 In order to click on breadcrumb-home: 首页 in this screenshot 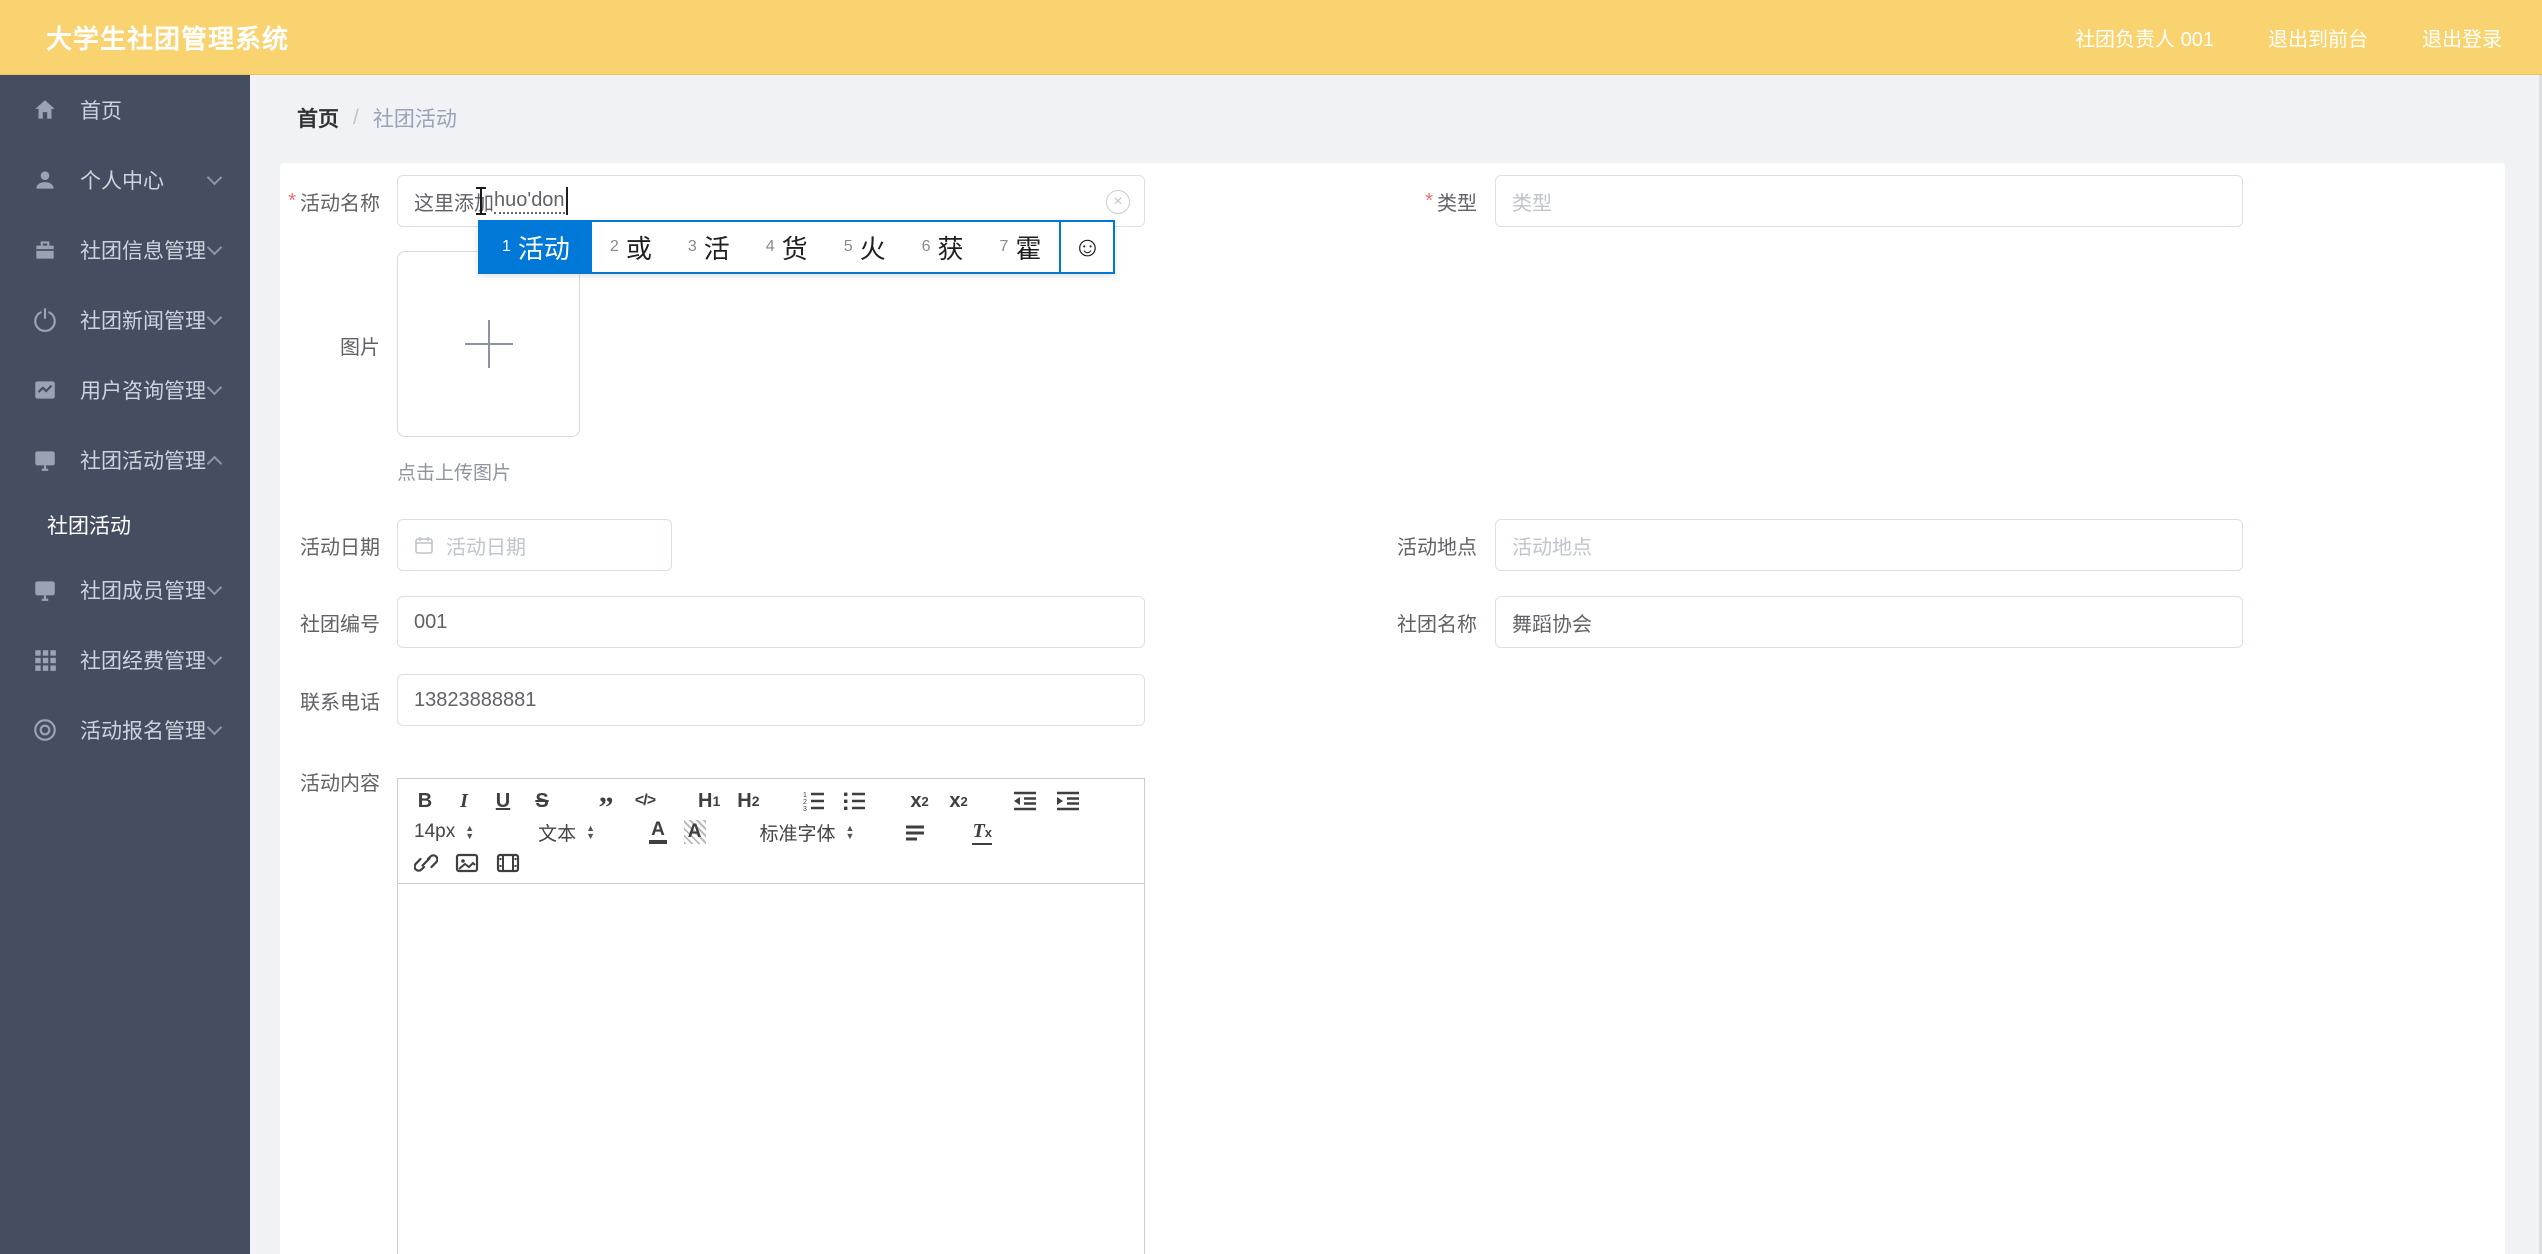, I will do `click(318, 118)`.